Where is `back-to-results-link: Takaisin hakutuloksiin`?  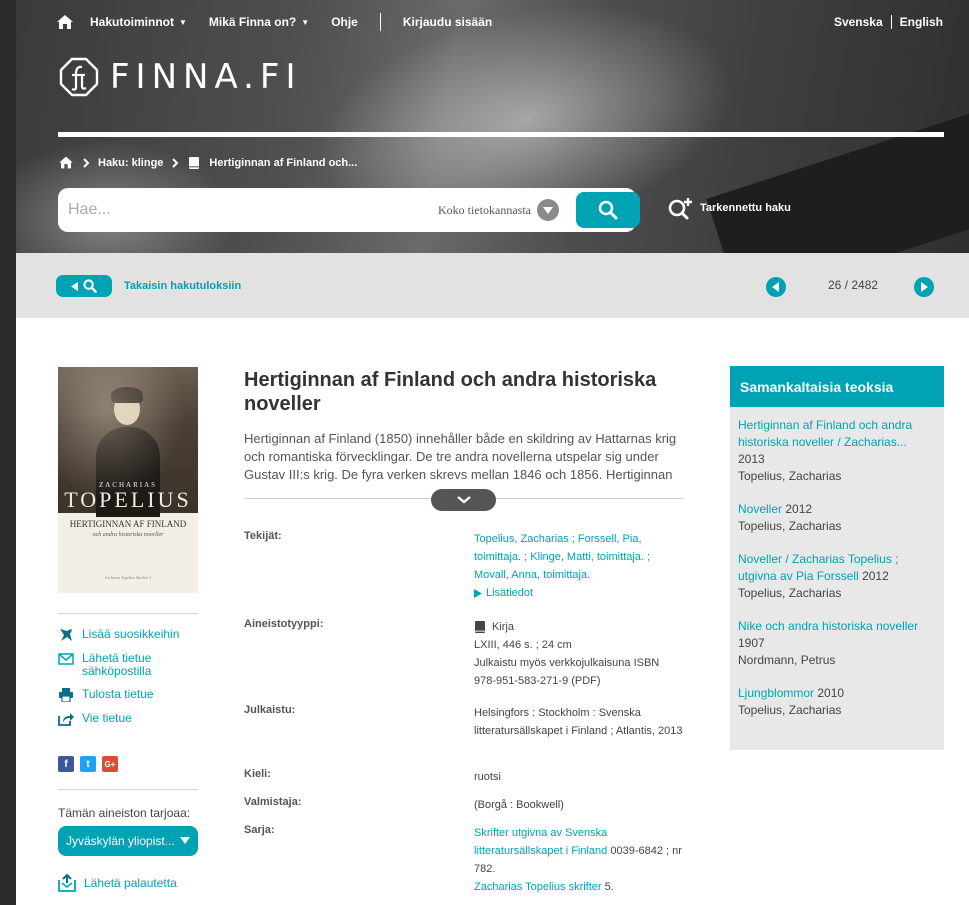 back-to-results-link: Takaisin hakutuloksiin is located at coordinates (182, 286).